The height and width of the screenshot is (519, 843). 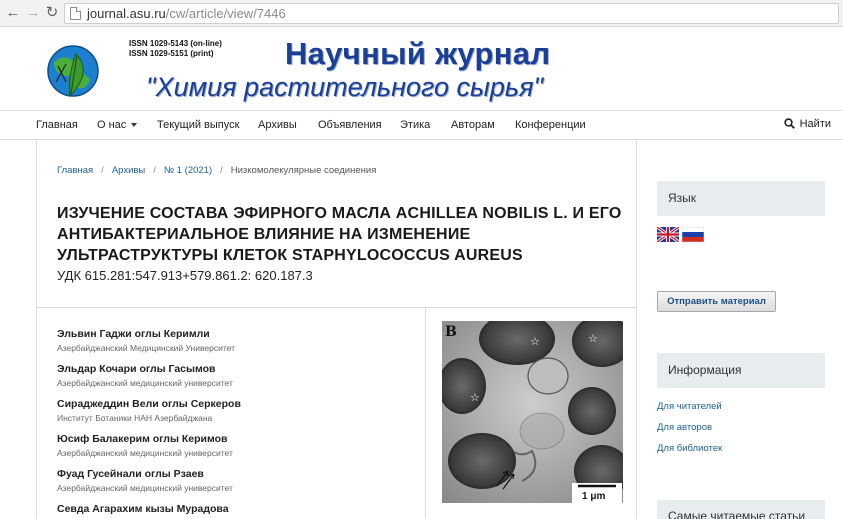 What do you see at coordinates (815, 124) in the screenshot?
I see `search-label: Найти` at bounding box center [815, 124].